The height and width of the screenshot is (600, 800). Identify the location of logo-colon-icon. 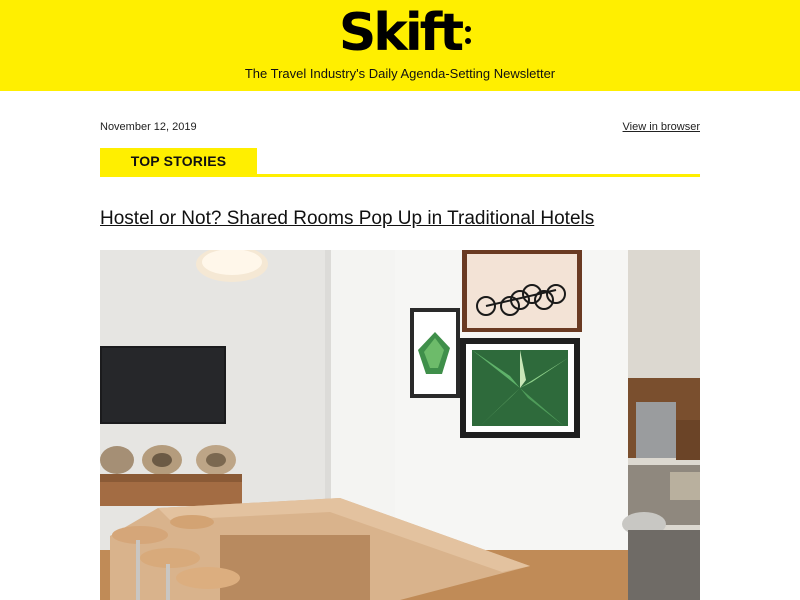
(469, 37).